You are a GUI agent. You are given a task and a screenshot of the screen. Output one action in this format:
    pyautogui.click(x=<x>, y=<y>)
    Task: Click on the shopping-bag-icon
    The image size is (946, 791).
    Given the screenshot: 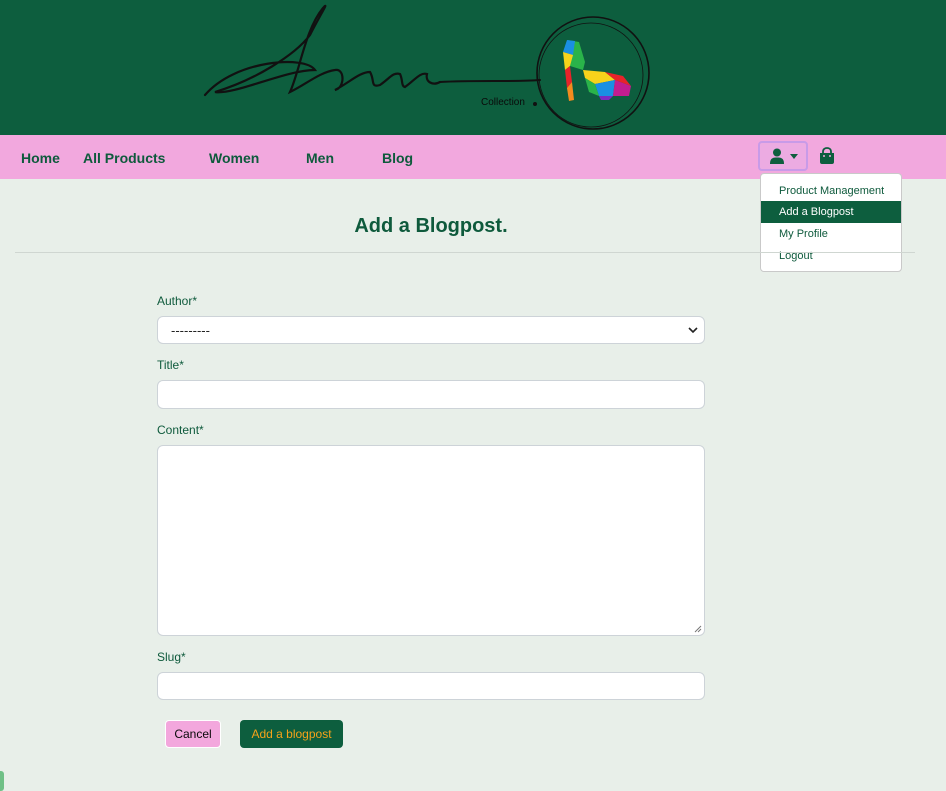 What is the action you would take?
    pyautogui.click(x=827, y=156)
    